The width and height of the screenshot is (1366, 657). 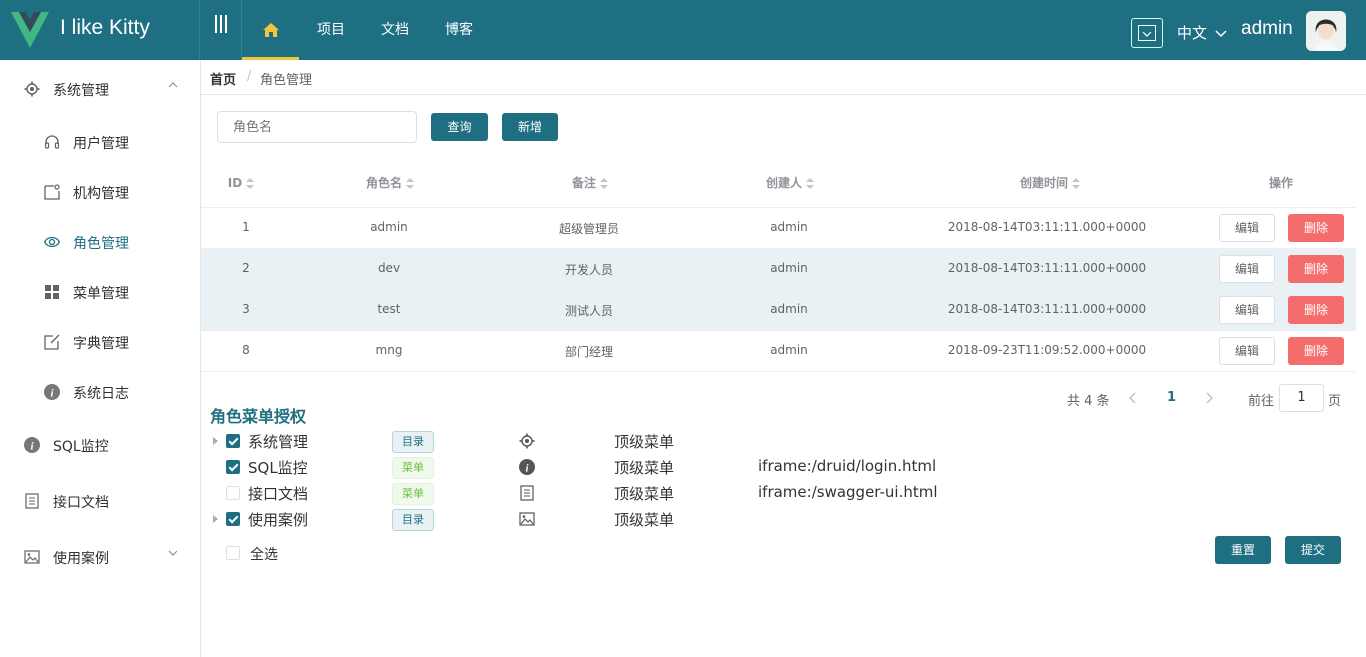 I want to click on sidebar-item-label: 接口文档, so click(x=81, y=503).